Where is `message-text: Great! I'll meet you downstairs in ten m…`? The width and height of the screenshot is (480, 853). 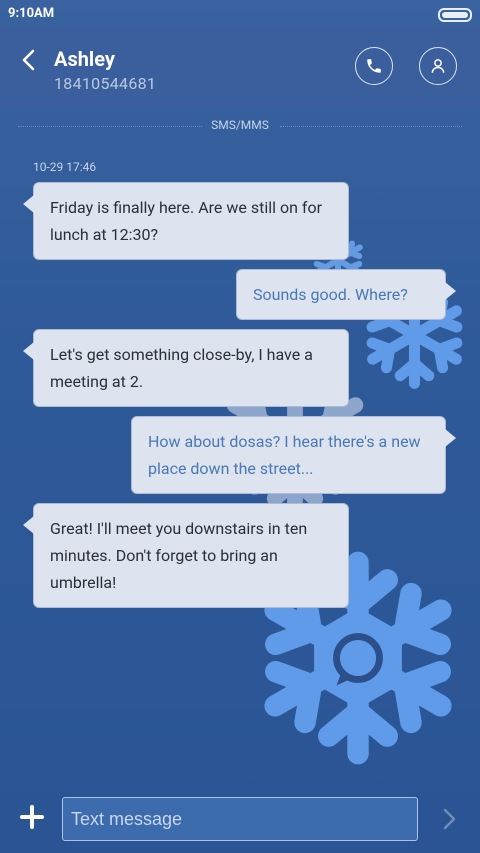 message-text: Great! I'll meet you downstairs in ten m… is located at coordinates (179, 555).